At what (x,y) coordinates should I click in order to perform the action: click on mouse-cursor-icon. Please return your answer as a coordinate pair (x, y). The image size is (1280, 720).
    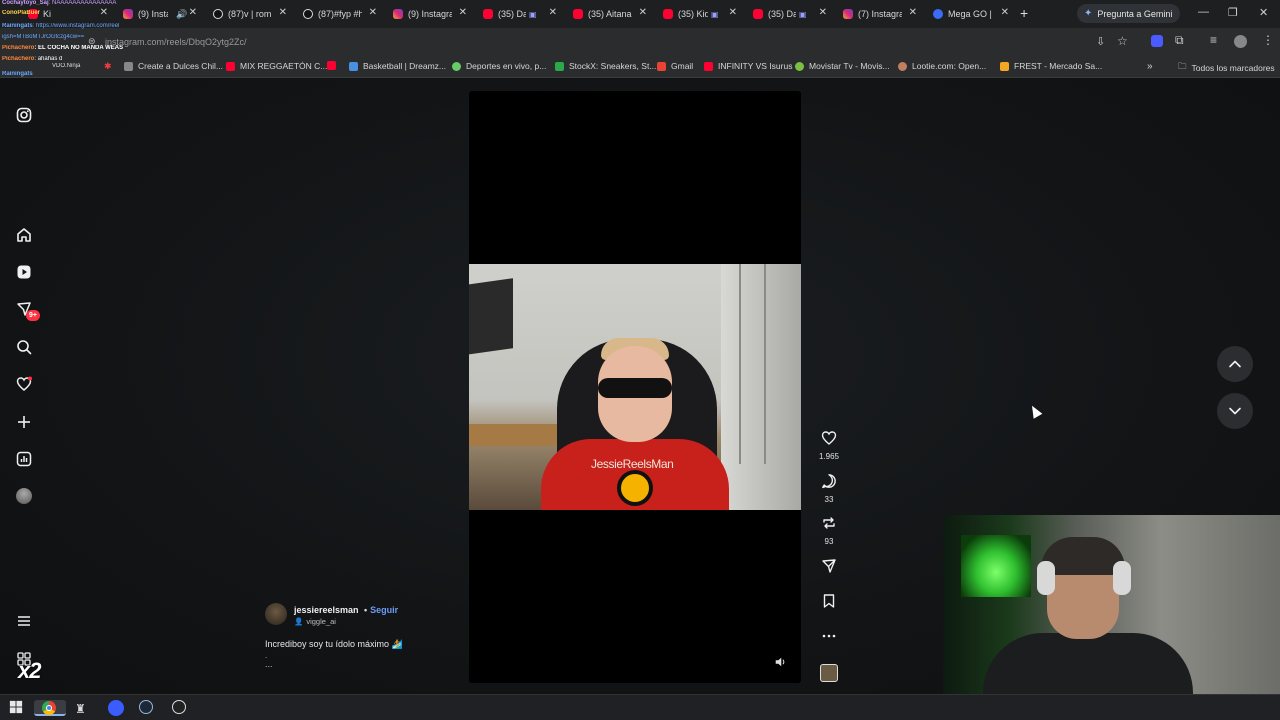
    Looking at the image, I should click on (1035, 411).